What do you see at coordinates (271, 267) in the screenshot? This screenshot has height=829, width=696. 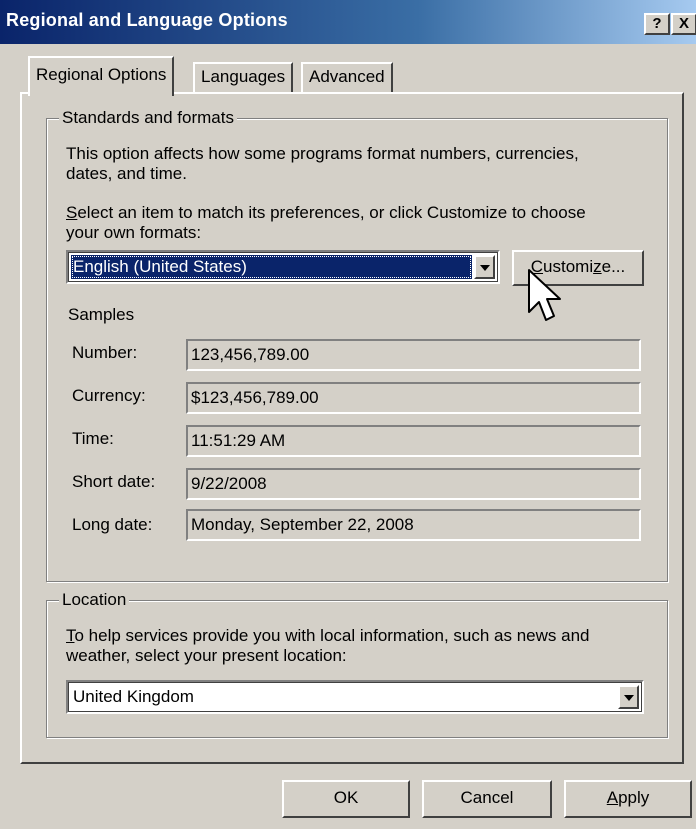 I see `format-value: English (United States)` at bounding box center [271, 267].